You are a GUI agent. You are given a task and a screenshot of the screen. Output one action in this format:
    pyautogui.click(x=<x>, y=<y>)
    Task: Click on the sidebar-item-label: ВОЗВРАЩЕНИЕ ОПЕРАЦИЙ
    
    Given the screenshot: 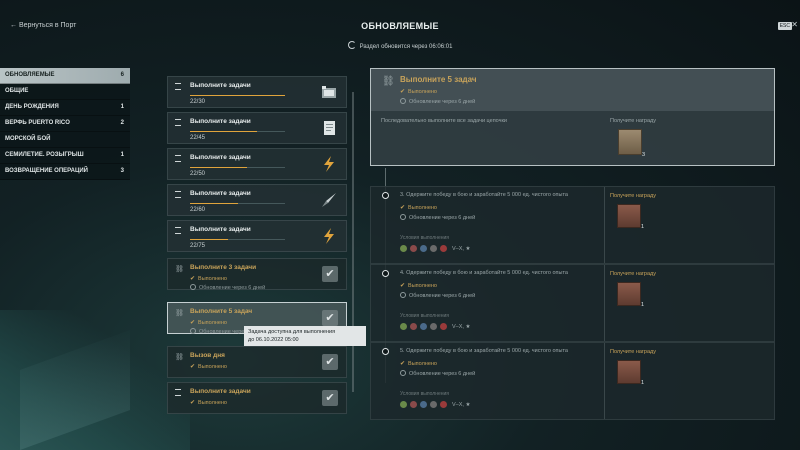 What is the action you would take?
    pyautogui.click(x=46, y=171)
    